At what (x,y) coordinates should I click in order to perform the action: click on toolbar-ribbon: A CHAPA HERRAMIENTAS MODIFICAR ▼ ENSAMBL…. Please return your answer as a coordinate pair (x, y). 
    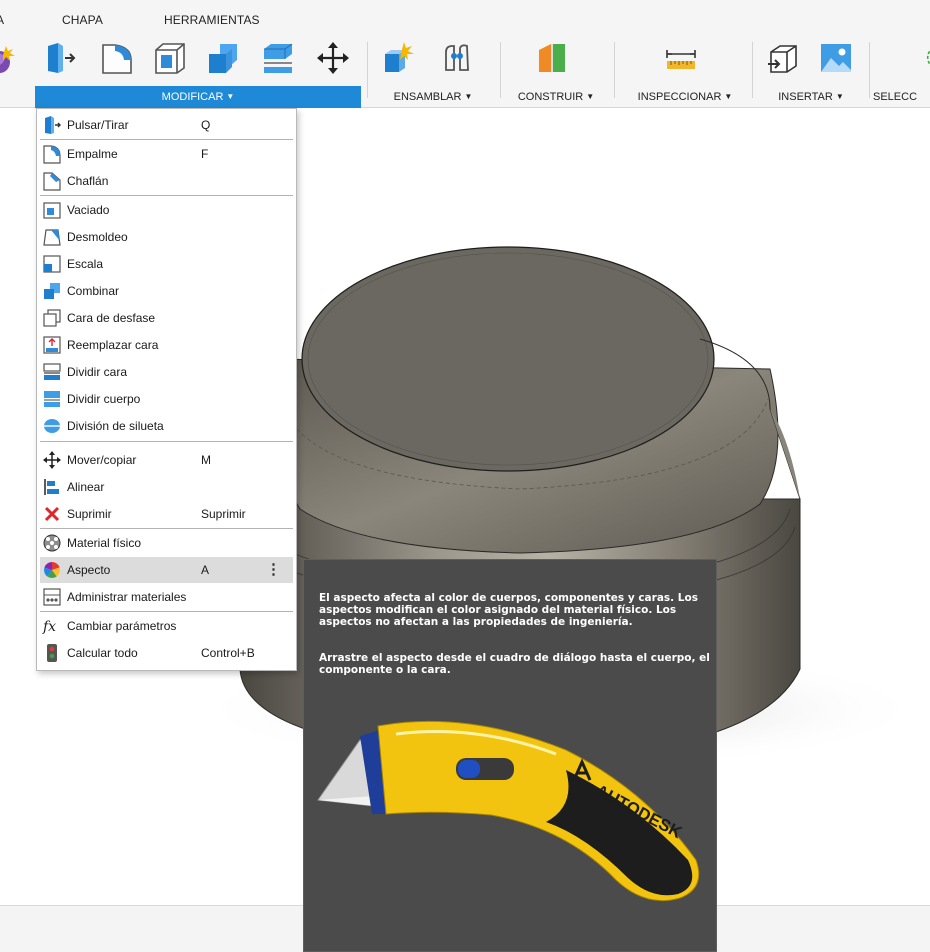
    Looking at the image, I should click on (465, 54).